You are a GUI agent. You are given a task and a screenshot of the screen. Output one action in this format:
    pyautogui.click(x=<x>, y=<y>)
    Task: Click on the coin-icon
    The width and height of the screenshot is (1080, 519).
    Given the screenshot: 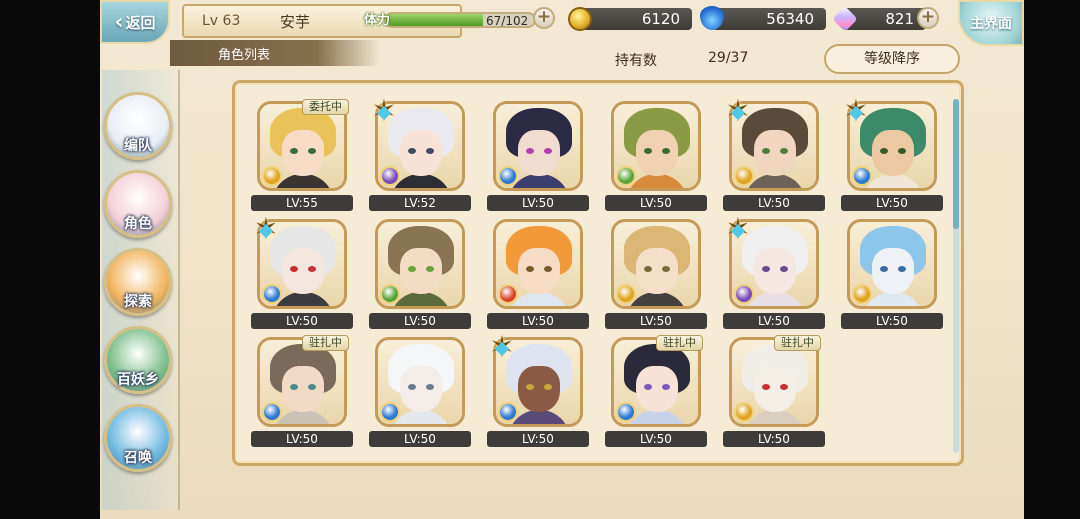 What is the action you would take?
    pyautogui.click(x=580, y=19)
    